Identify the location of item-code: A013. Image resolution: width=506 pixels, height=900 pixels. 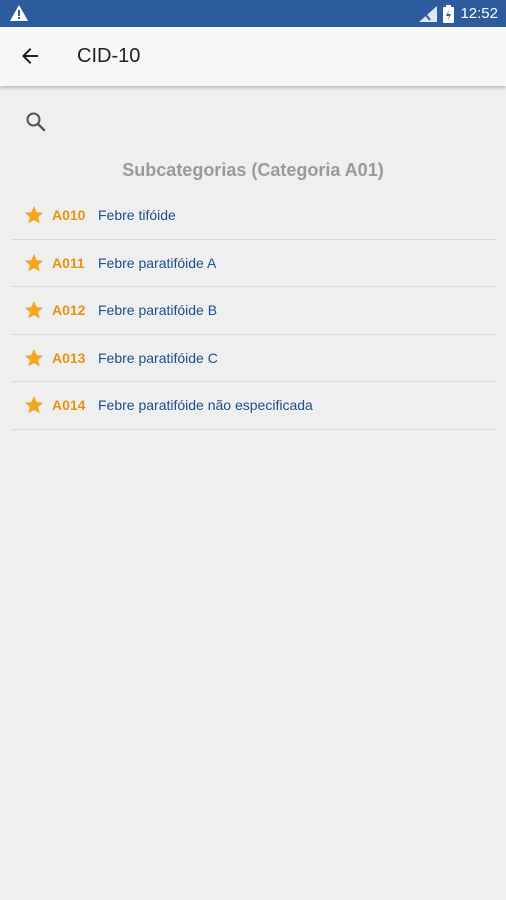
(69, 357).